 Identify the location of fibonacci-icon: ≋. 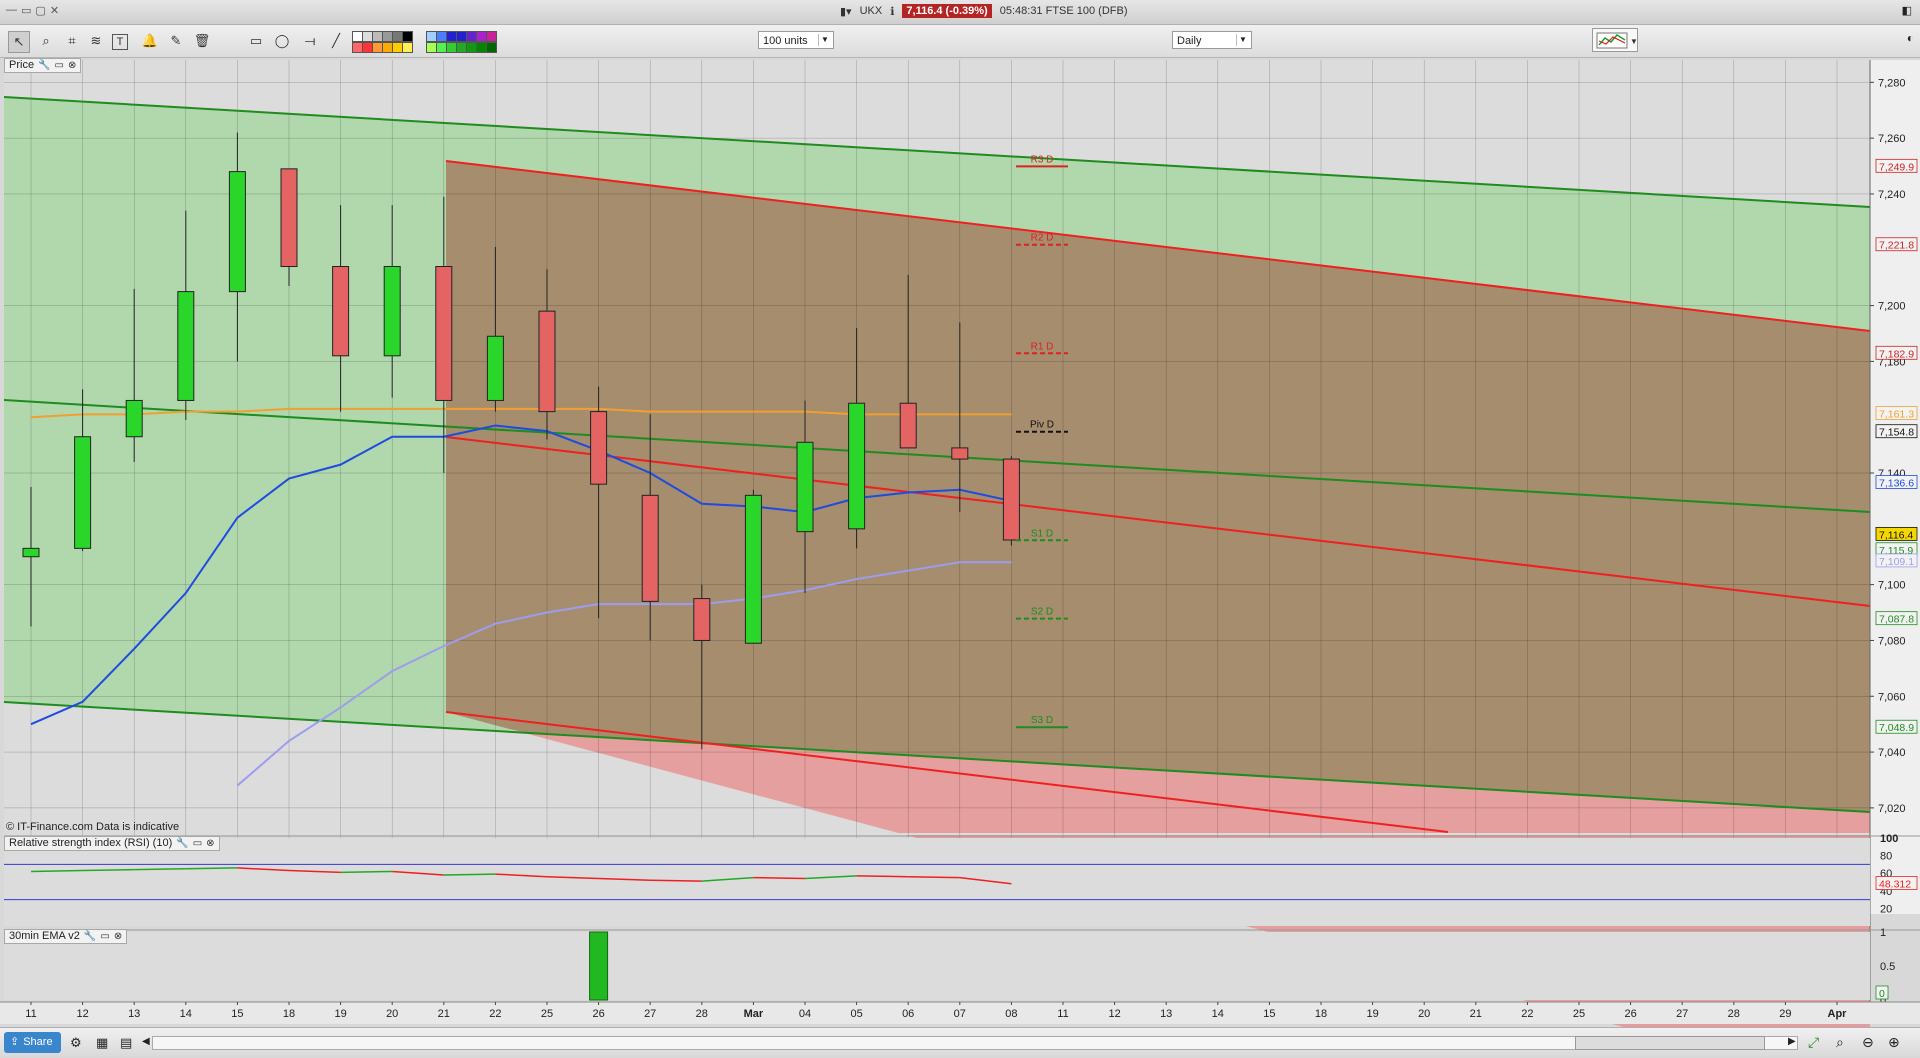
(96, 41).